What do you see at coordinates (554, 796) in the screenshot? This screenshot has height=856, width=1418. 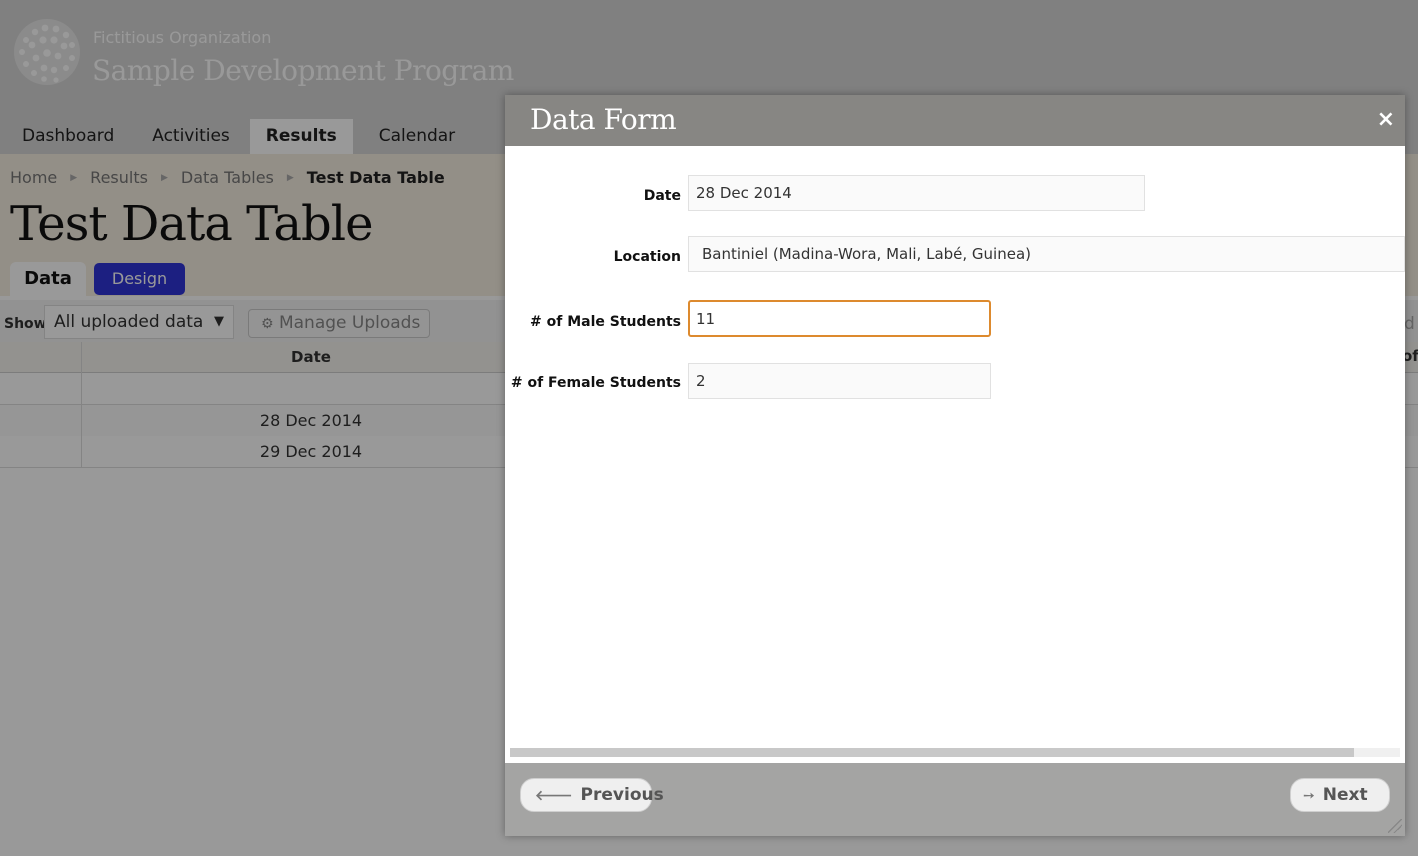 I see `arrow-left-icon: 🡐` at bounding box center [554, 796].